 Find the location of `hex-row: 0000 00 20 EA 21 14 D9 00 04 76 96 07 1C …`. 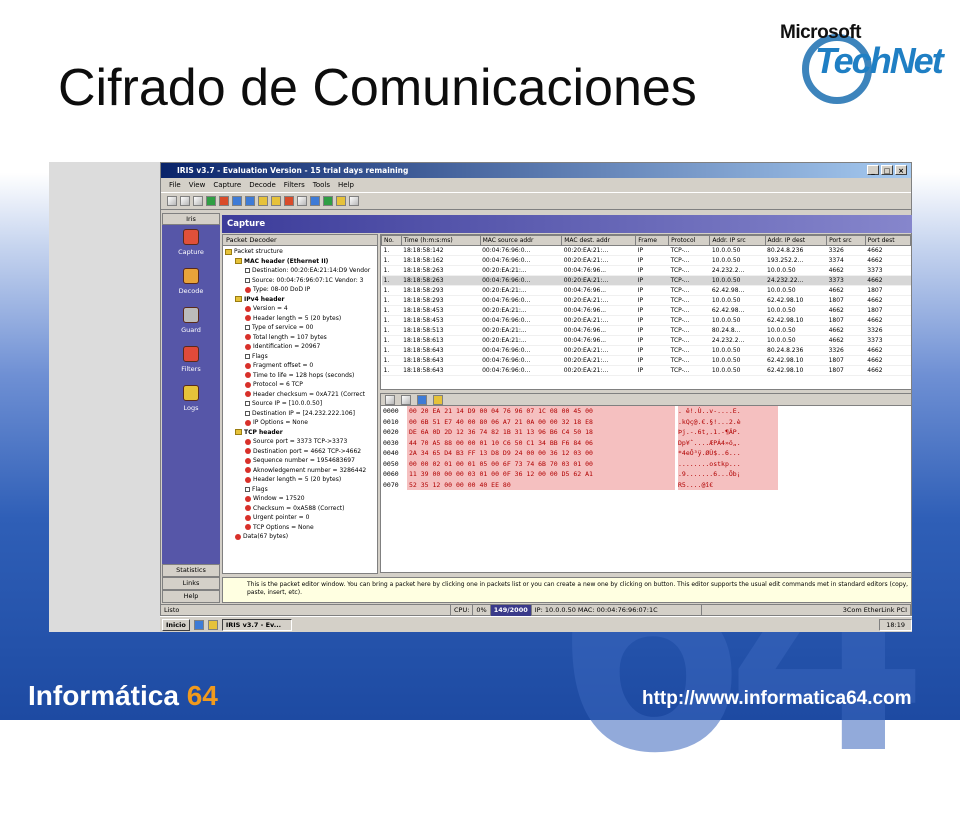

hex-row: 0000 00 20 EA 21 14 D9 00 04 76 96 07 1C … is located at coordinates (646, 411).